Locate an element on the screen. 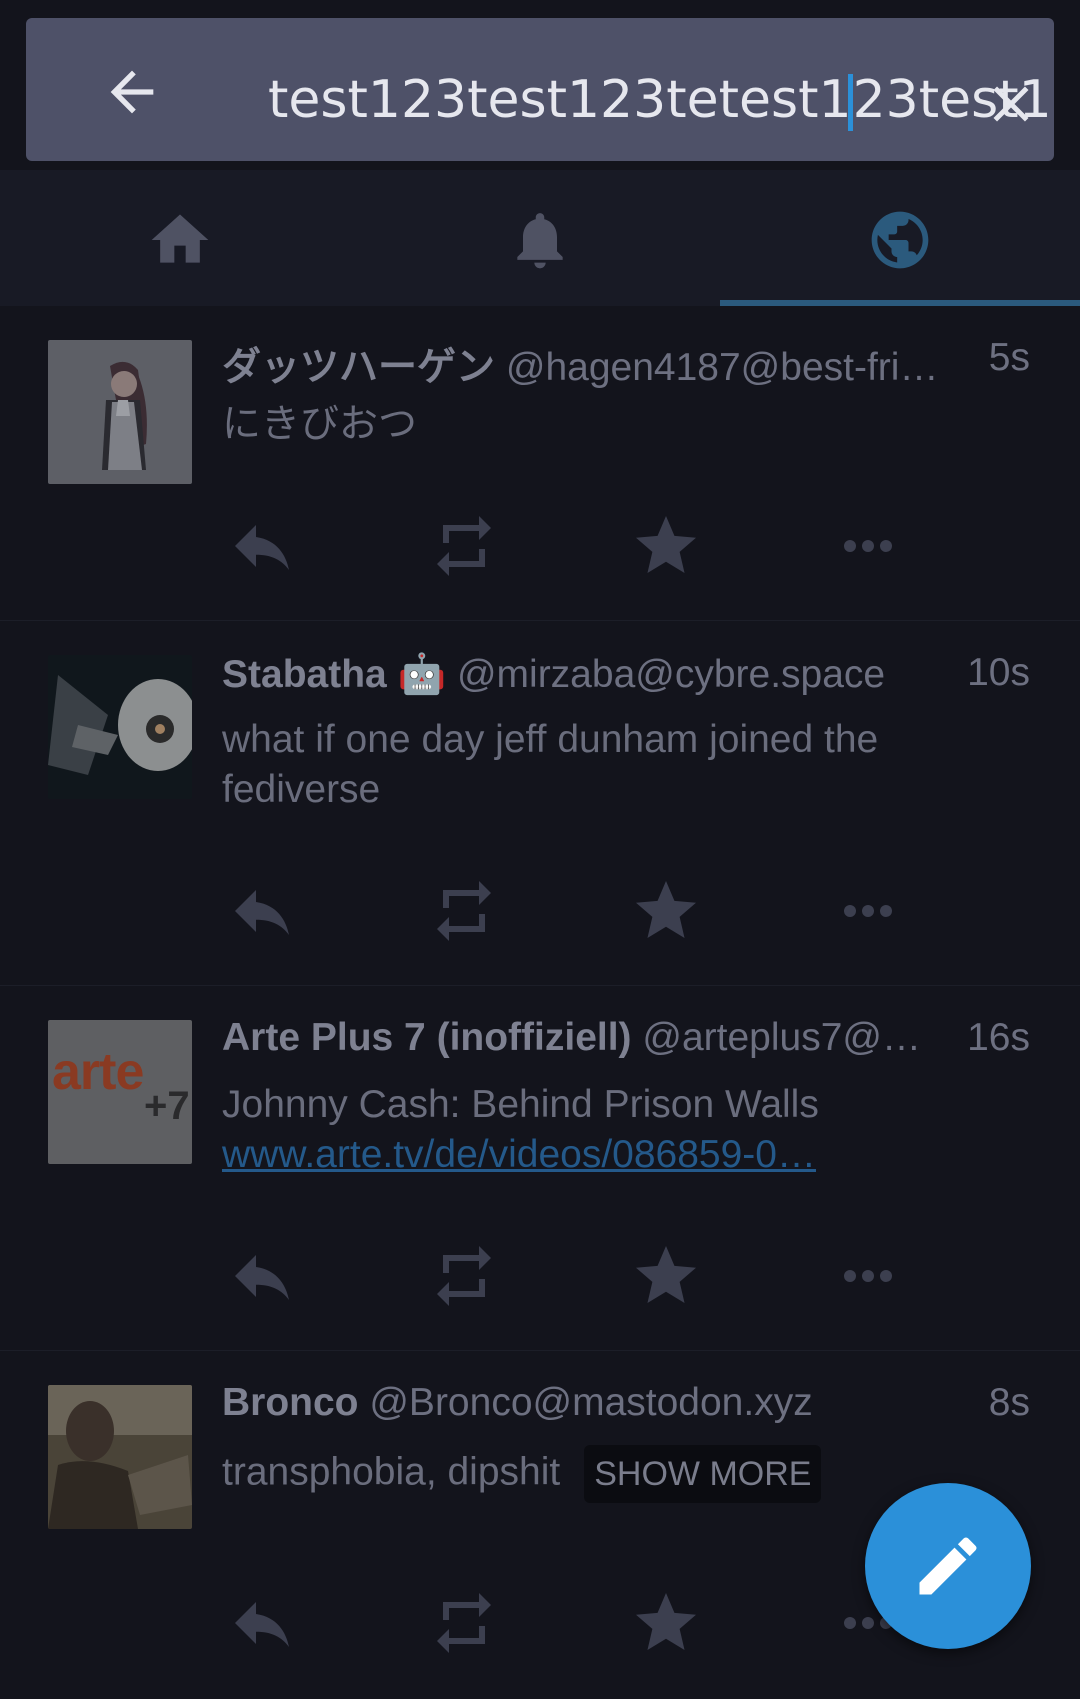 This screenshot has height=1699, width=1080. account-handle: @Bronco@mastodon.xyz is located at coordinates (590, 1402).